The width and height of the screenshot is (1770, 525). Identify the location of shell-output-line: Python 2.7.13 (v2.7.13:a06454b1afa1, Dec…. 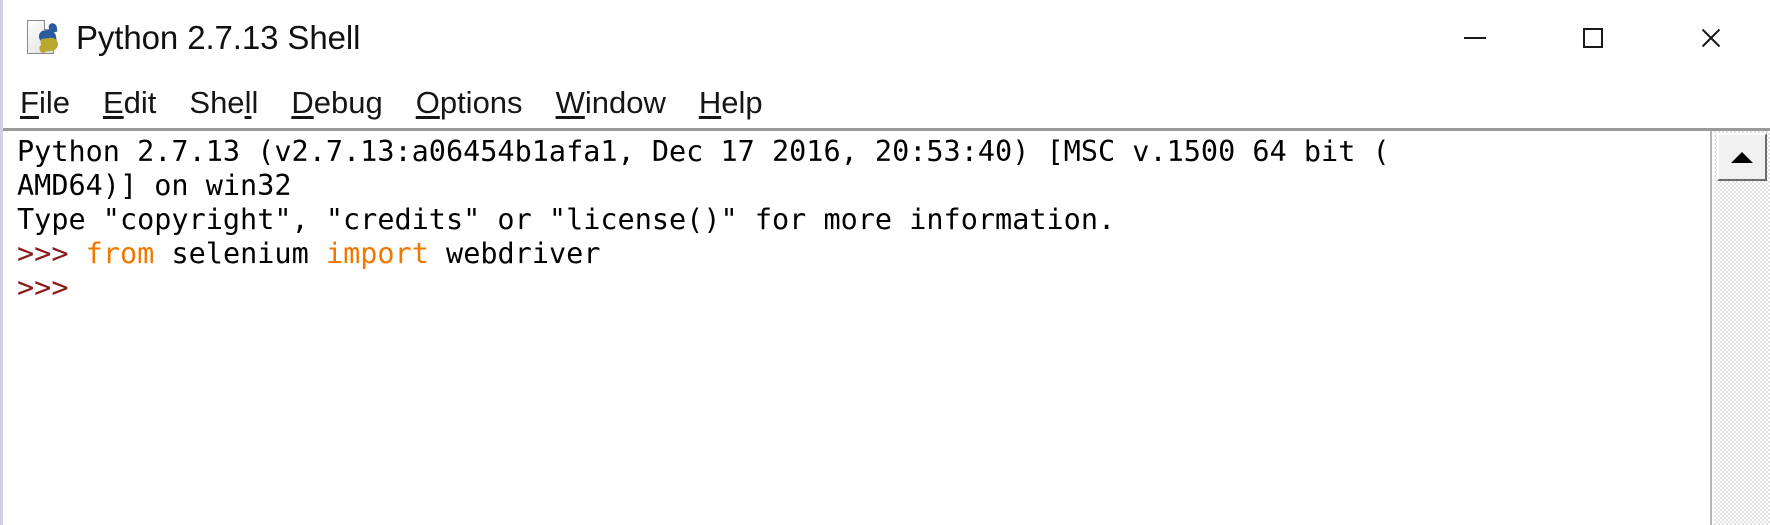
(703, 151).